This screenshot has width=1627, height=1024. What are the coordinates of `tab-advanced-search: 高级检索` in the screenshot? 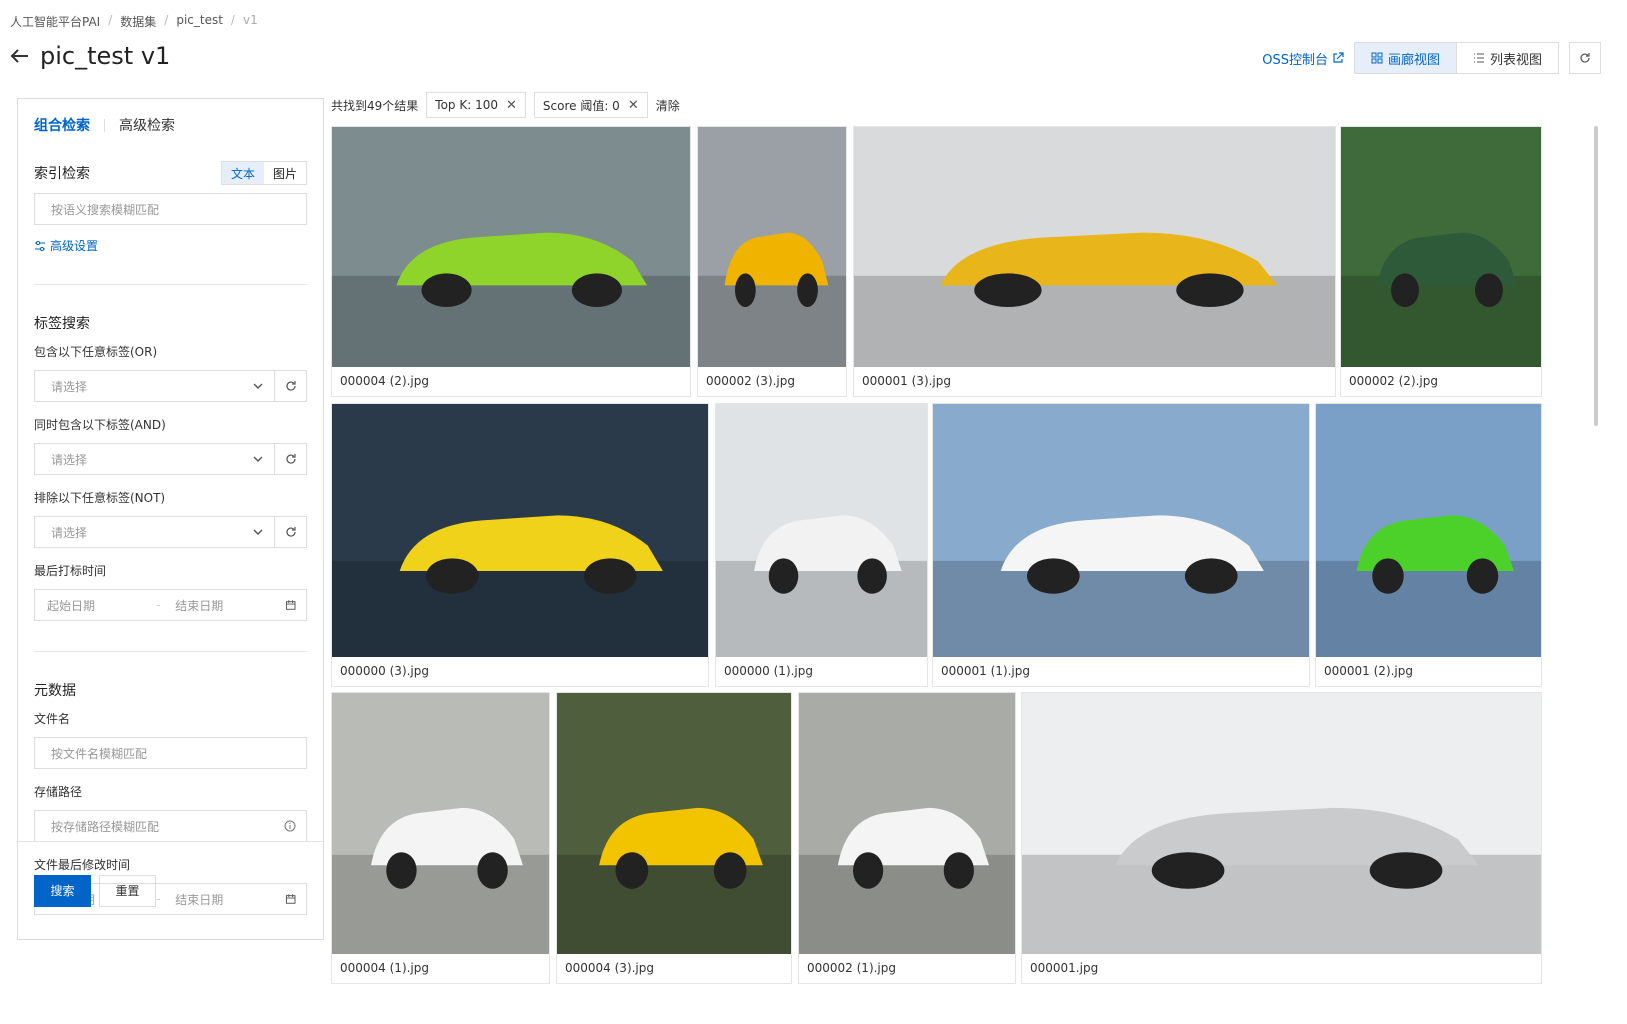 It's located at (147, 125).